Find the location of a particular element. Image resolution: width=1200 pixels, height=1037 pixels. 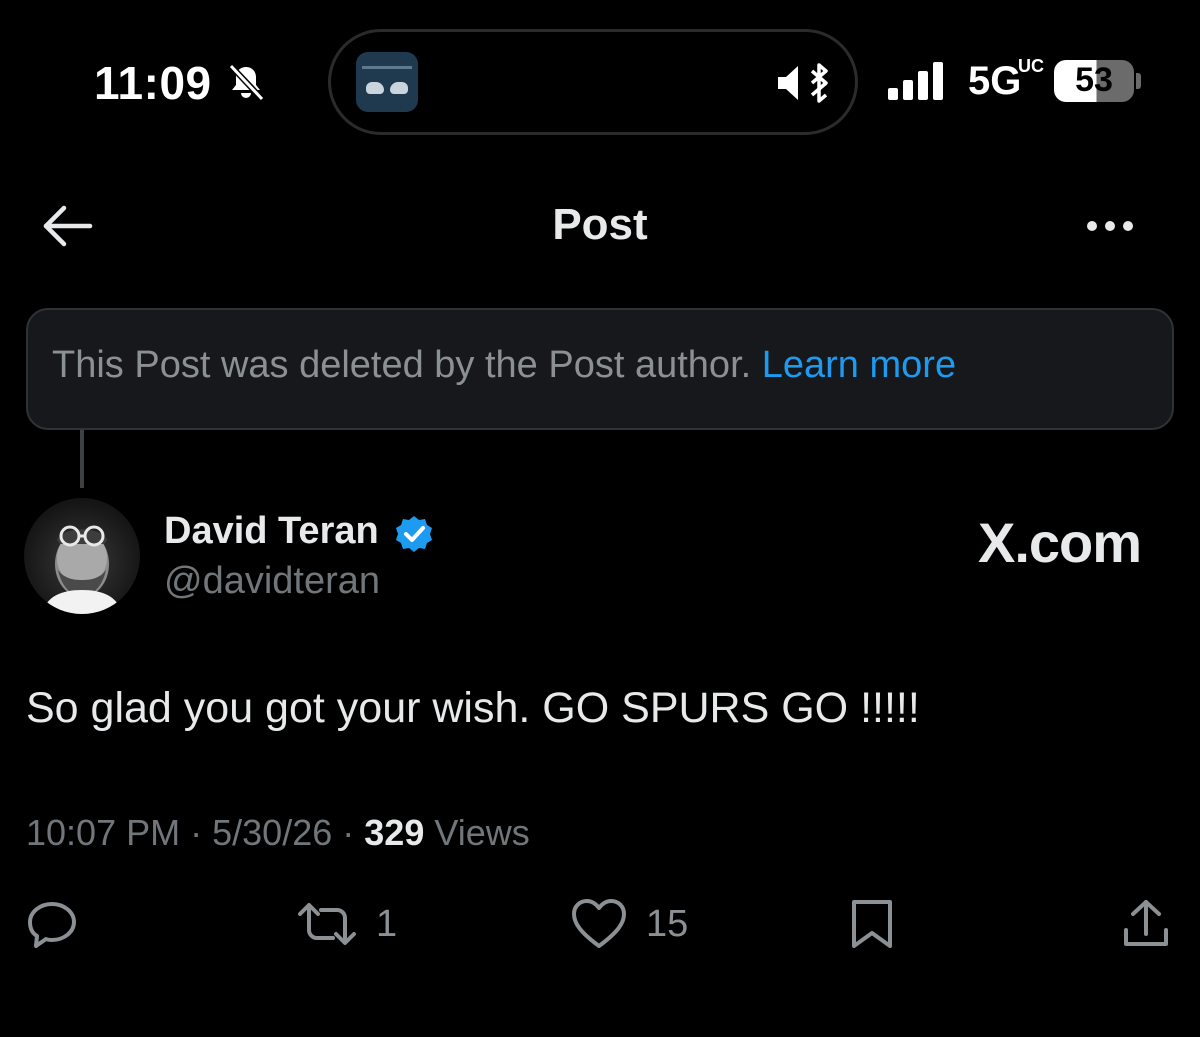

verified-badge-icon is located at coordinates (414, 534).